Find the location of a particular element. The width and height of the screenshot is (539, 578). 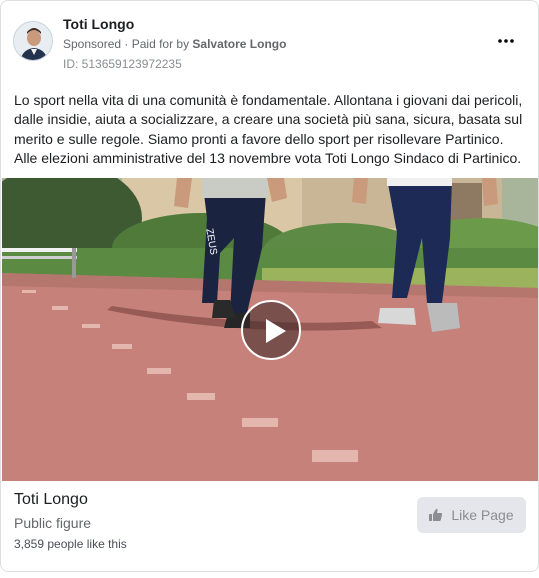

play-icon is located at coordinates (271, 330).